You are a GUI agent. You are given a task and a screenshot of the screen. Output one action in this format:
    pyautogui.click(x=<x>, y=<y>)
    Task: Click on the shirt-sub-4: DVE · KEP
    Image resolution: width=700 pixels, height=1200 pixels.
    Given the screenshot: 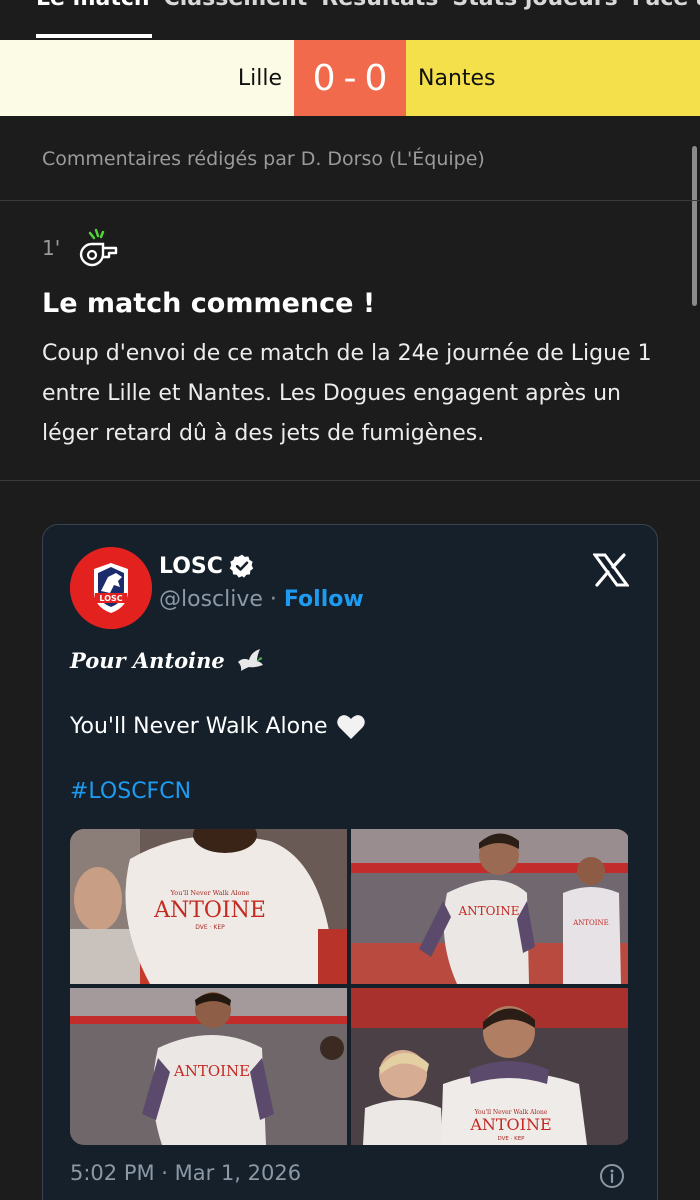 What is the action you would take?
    pyautogui.click(x=511, y=1139)
    